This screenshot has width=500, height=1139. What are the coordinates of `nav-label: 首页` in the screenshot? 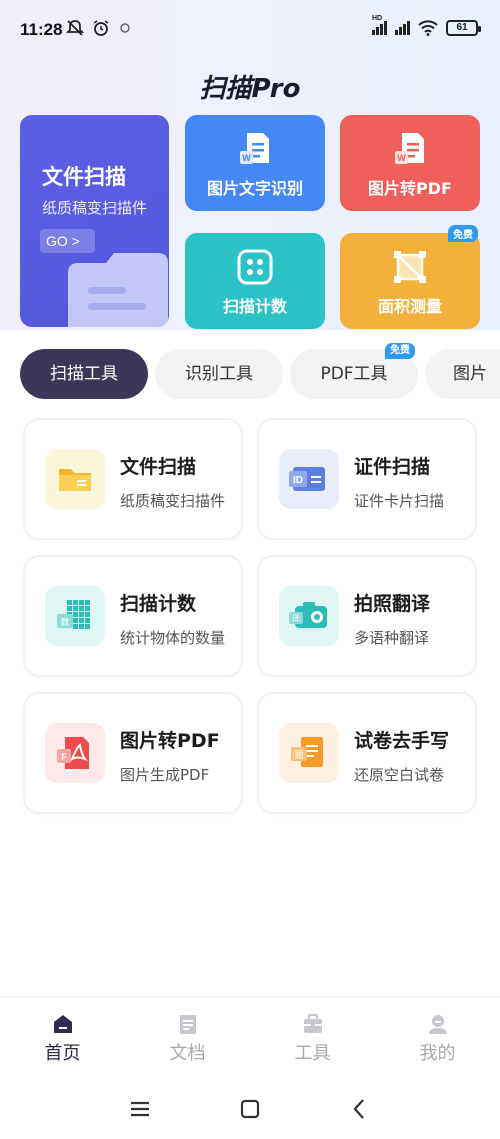 It's located at (62, 1053).